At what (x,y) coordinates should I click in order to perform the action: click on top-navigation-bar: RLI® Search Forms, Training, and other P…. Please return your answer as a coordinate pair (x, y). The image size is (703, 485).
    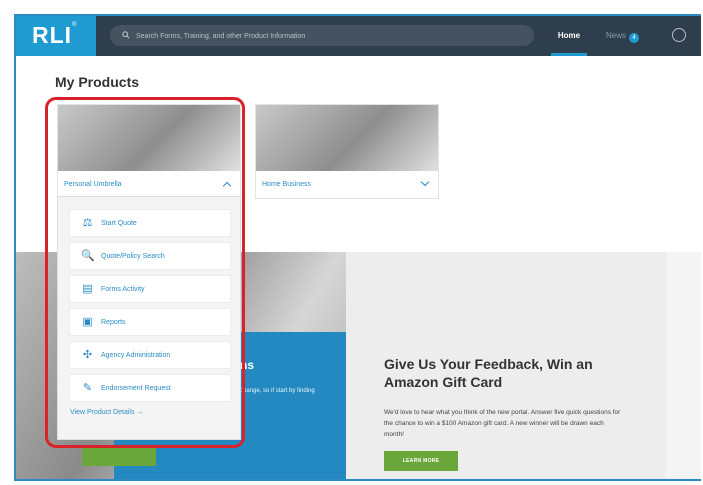
    Looking at the image, I should click on (358, 36).